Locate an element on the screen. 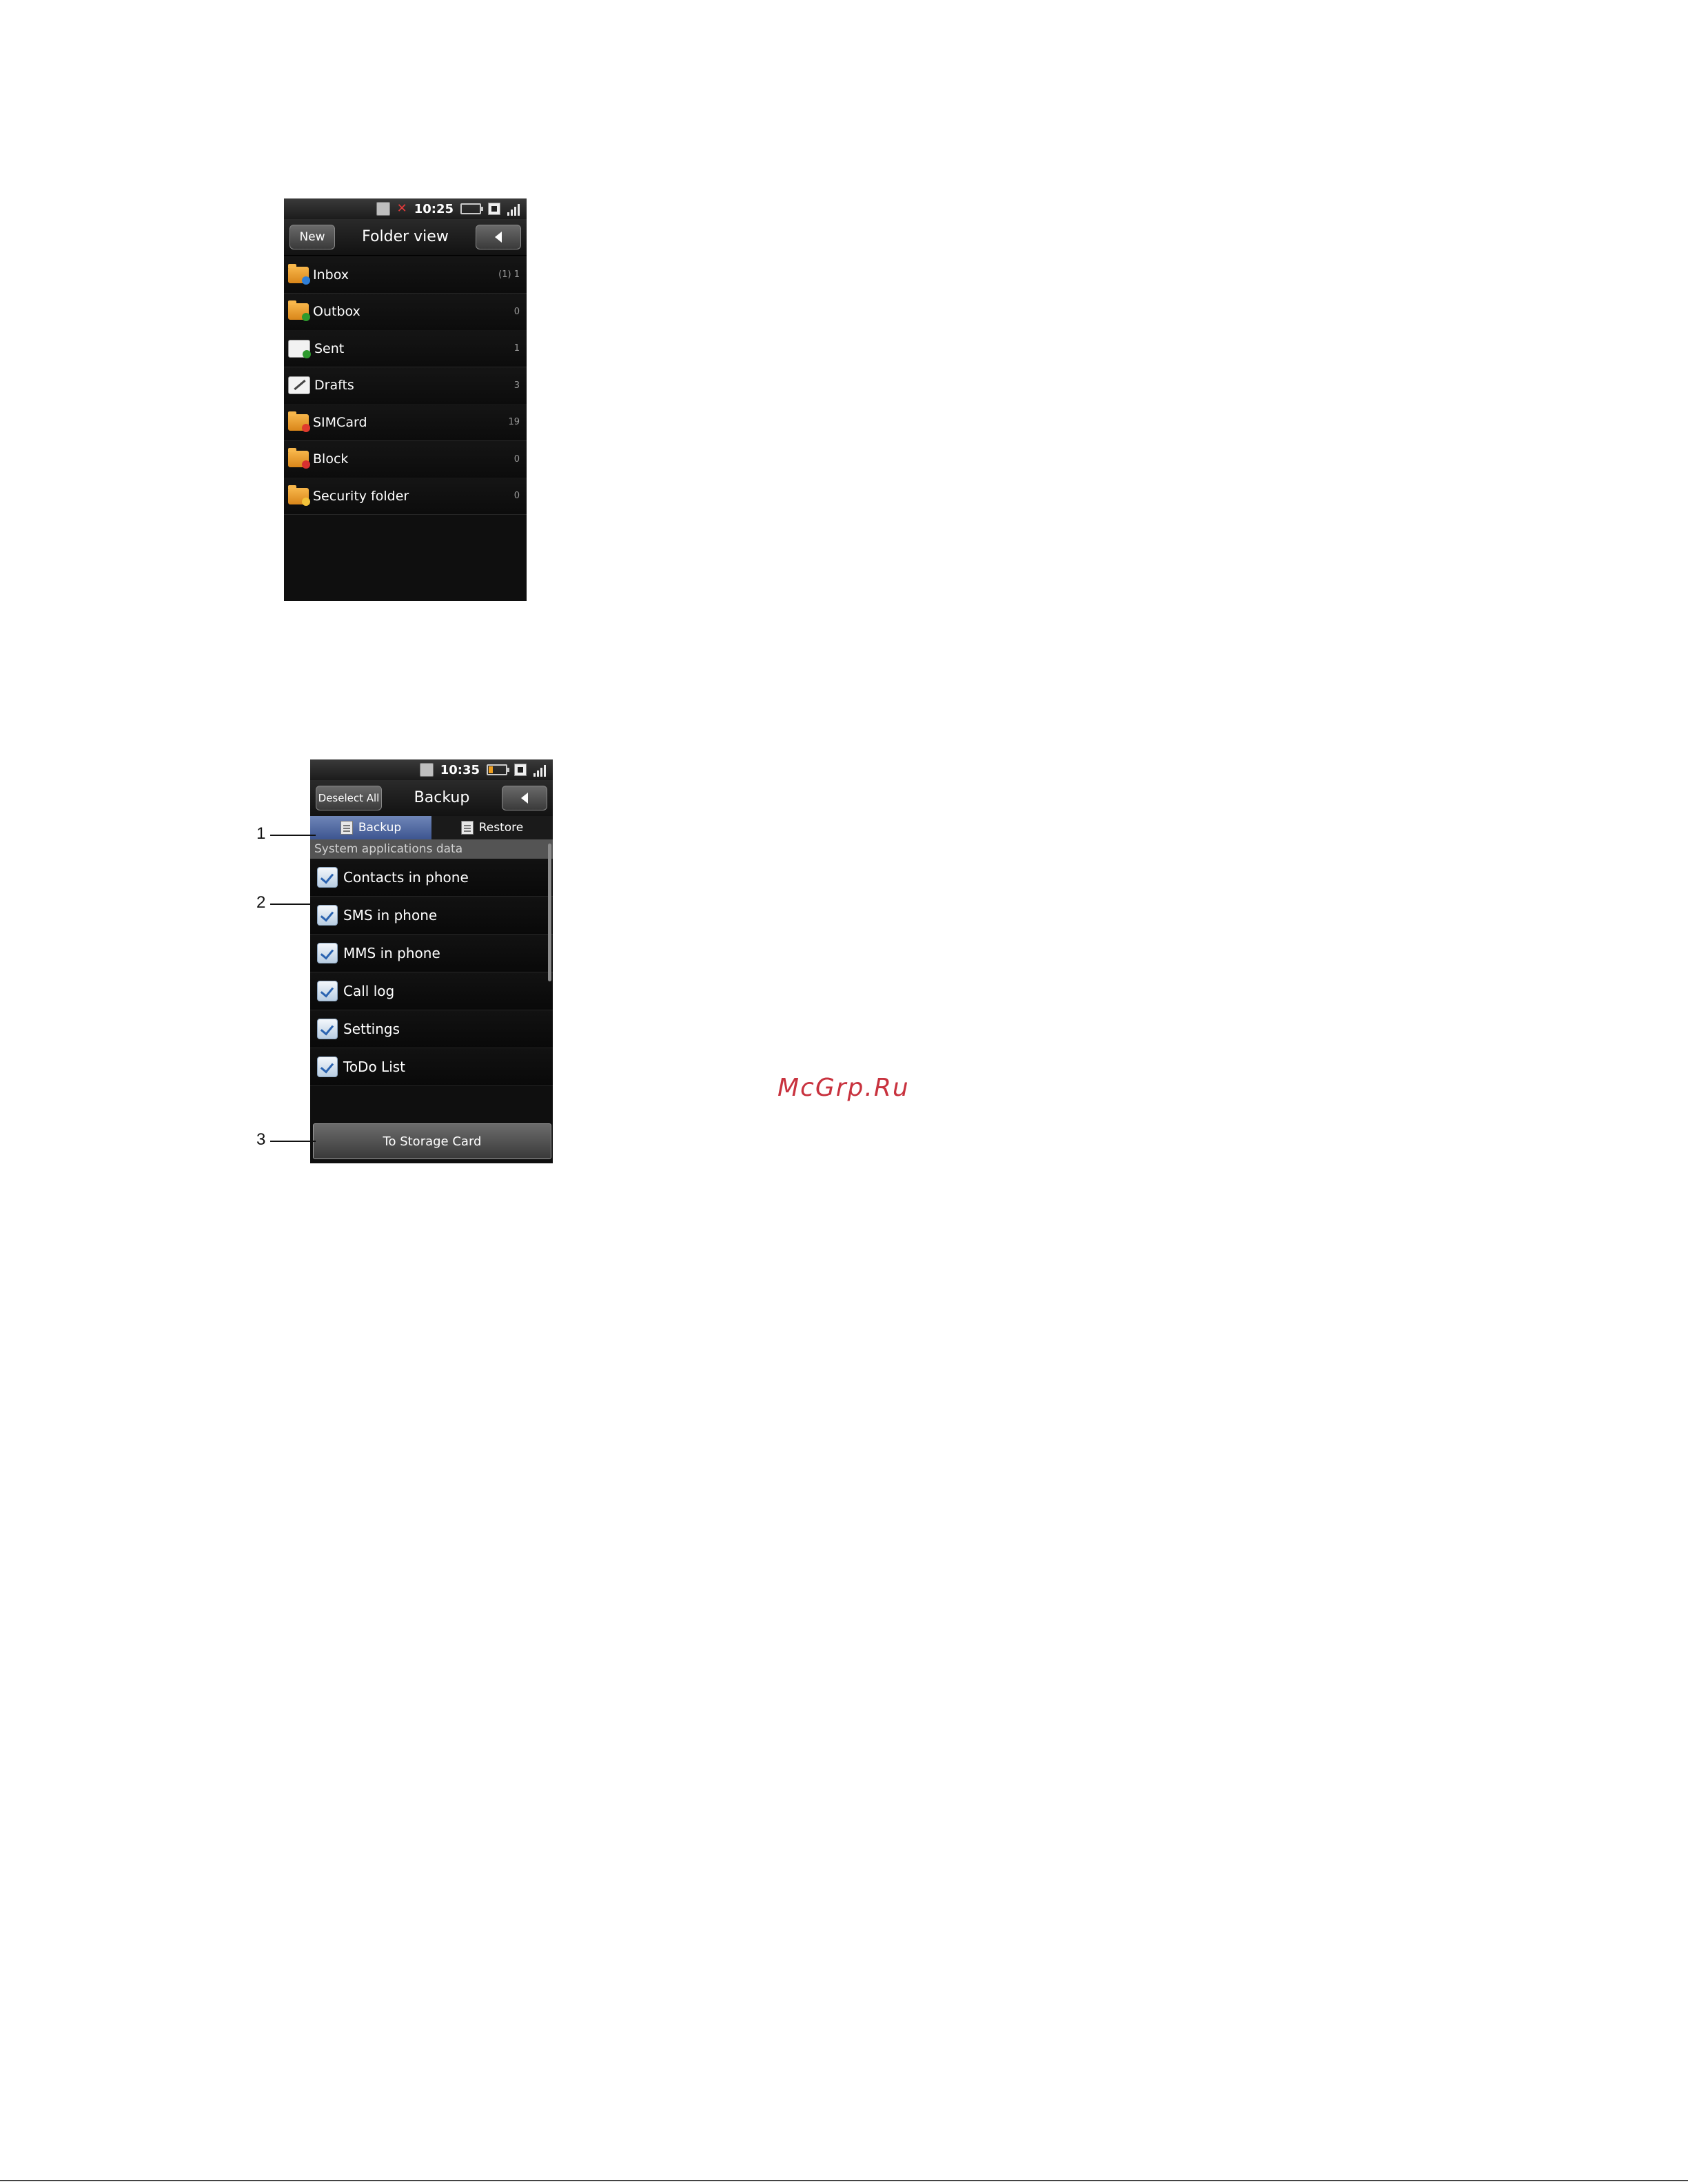 This screenshot has height=2184, width=1688. sent-envelope-icon is located at coordinates (299, 348).